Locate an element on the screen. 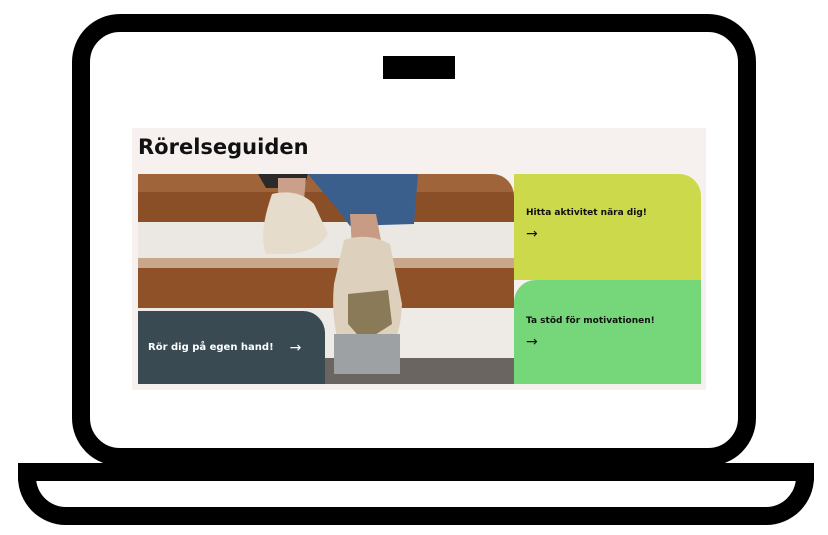 This screenshot has height=535, width=828. laptop-camera-notch is located at coordinates (419, 67).